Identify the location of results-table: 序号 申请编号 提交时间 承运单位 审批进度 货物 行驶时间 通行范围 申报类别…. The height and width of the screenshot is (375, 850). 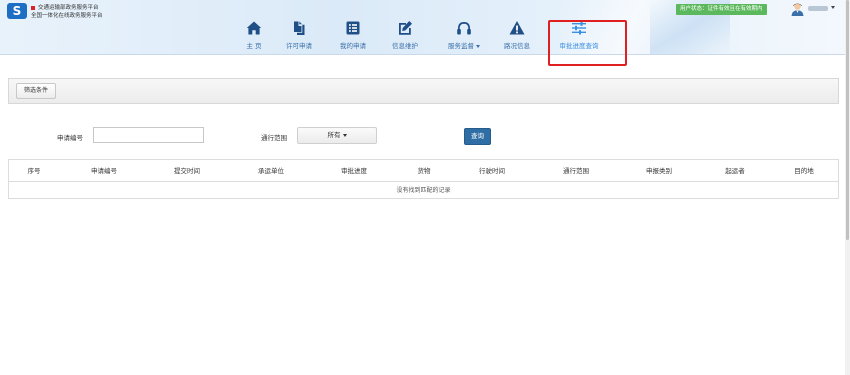
(423, 179).